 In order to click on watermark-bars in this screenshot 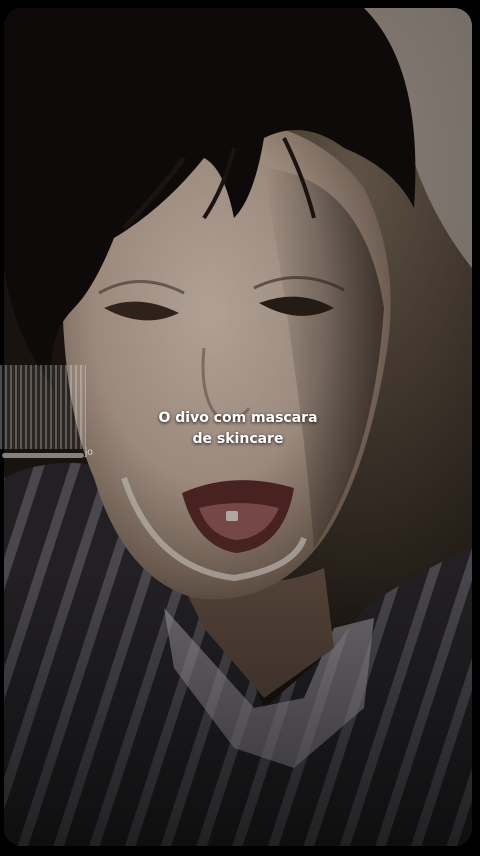, I will do `click(43, 407)`.